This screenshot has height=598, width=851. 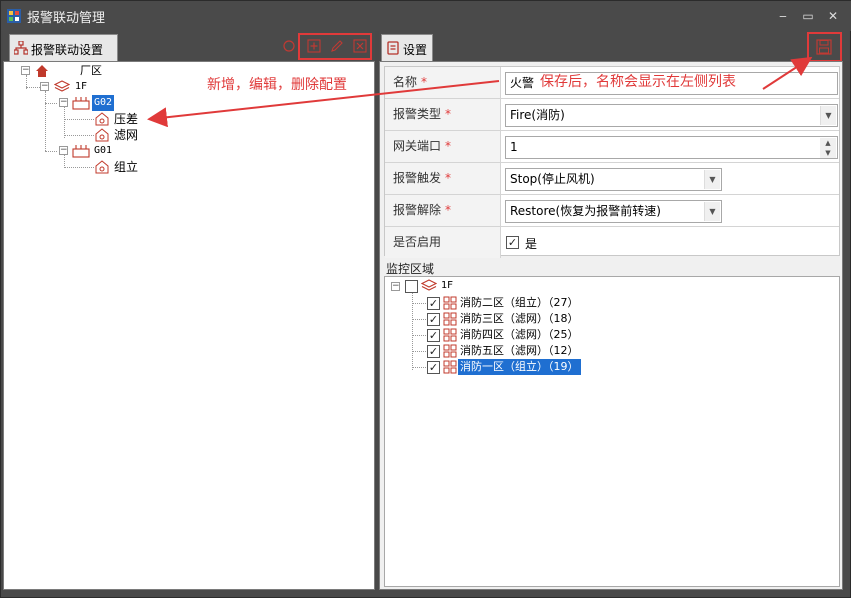 I want to click on floor-checkbox, so click(x=411, y=286).